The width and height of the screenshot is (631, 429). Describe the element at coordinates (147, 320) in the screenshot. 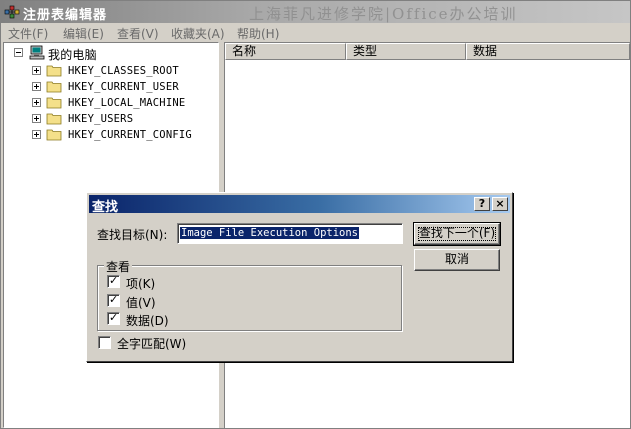

I see `data-label: 数据(D)` at that location.